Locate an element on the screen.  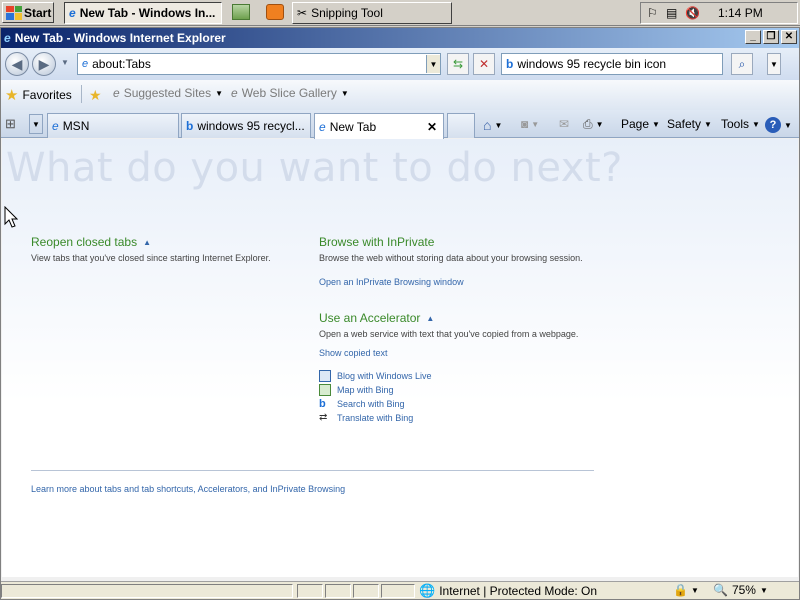
system-tray: ⚐ ▤ 🔇 1:14 PM is located at coordinates (719, 13).